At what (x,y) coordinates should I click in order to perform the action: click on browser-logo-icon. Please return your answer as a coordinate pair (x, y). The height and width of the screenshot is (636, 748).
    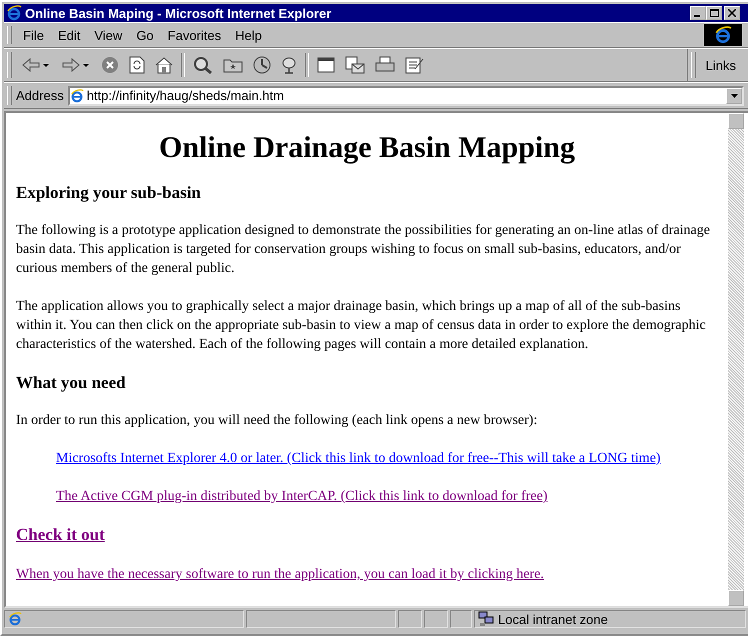
    Looking at the image, I should click on (14, 13).